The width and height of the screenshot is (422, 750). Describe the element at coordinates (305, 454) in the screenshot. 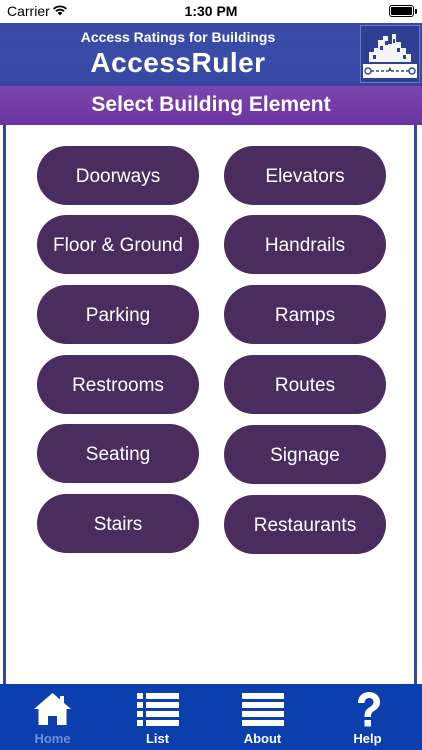

I see `signage-button: Signage` at that location.